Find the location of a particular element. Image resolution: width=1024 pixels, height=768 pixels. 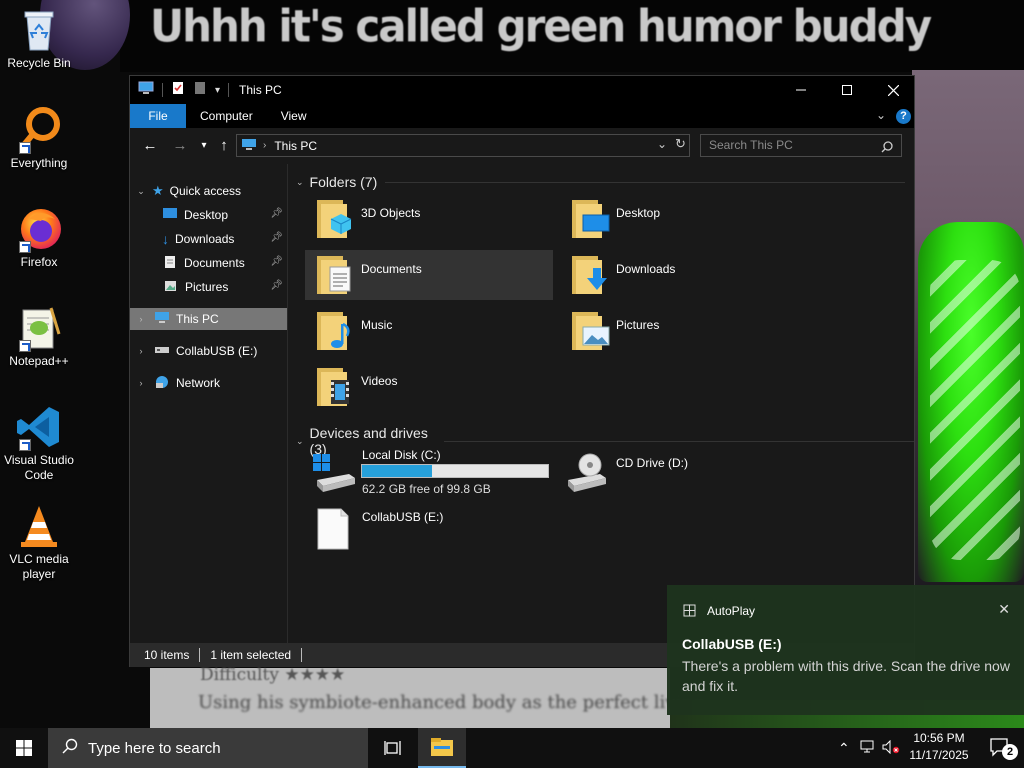

title-bar: ▾ This PC is located at coordinates (522, 90).